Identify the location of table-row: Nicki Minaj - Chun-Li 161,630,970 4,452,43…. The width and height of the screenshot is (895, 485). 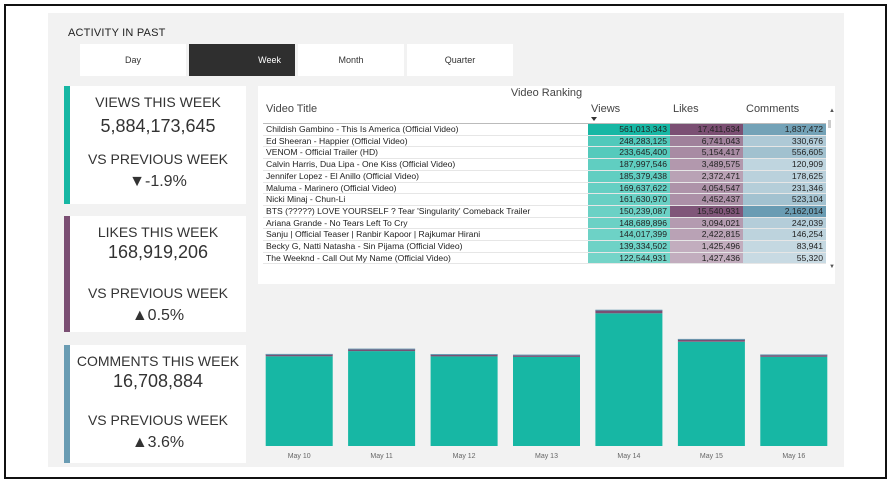
(544, 199).